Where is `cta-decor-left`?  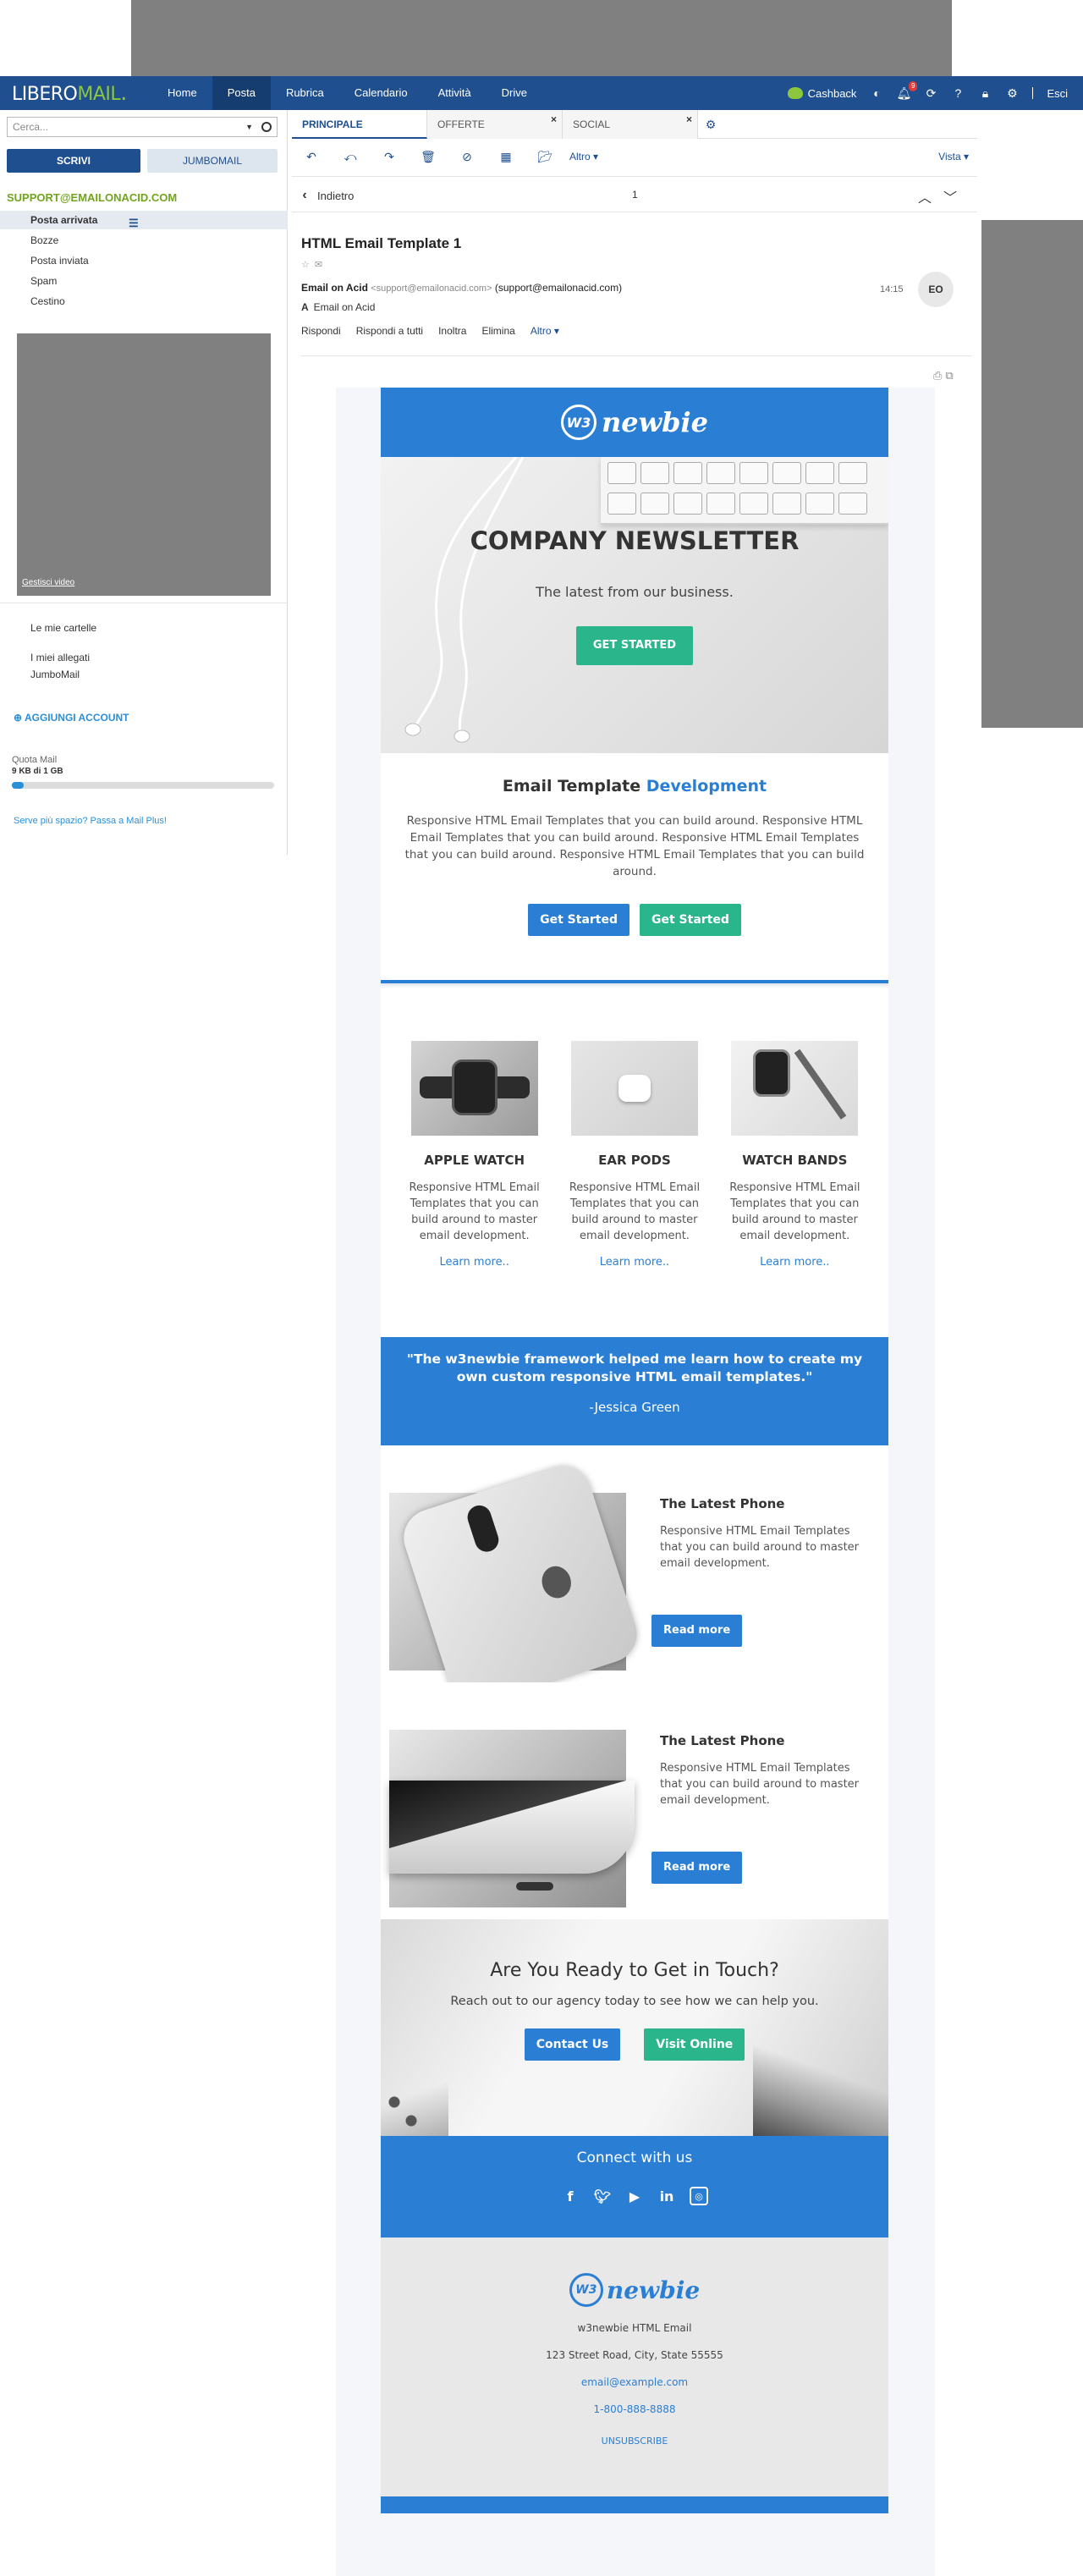
cta-decor-left is located at coordinates (414, 2091).